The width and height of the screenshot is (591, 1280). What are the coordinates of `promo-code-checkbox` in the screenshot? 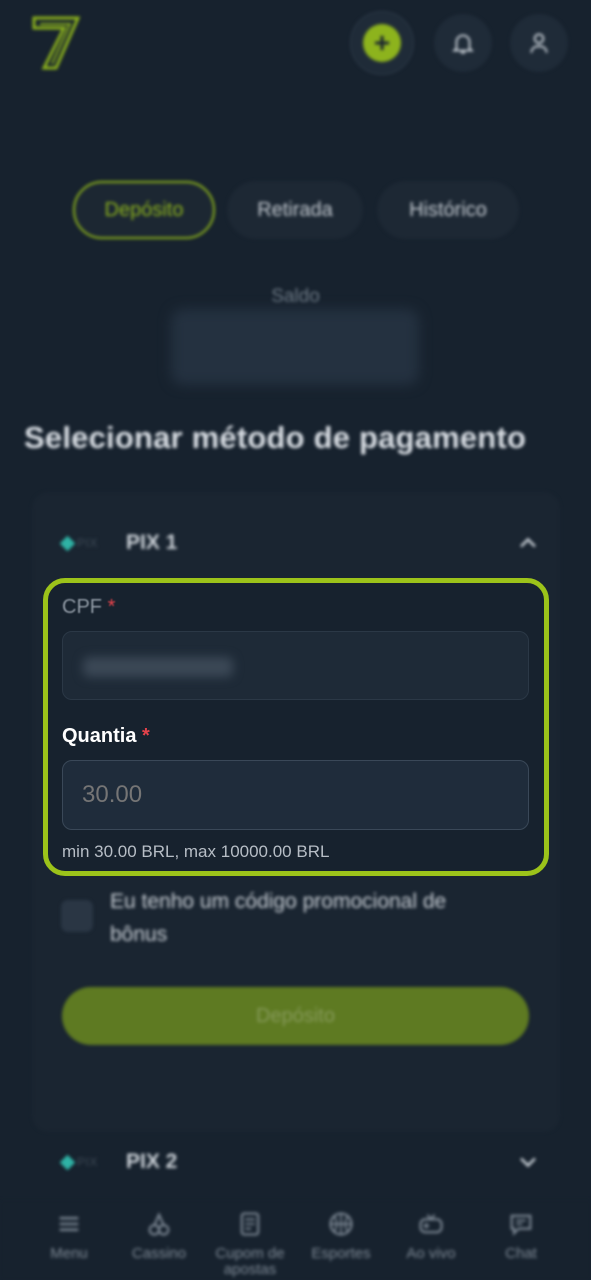 It's located at (77, 916).